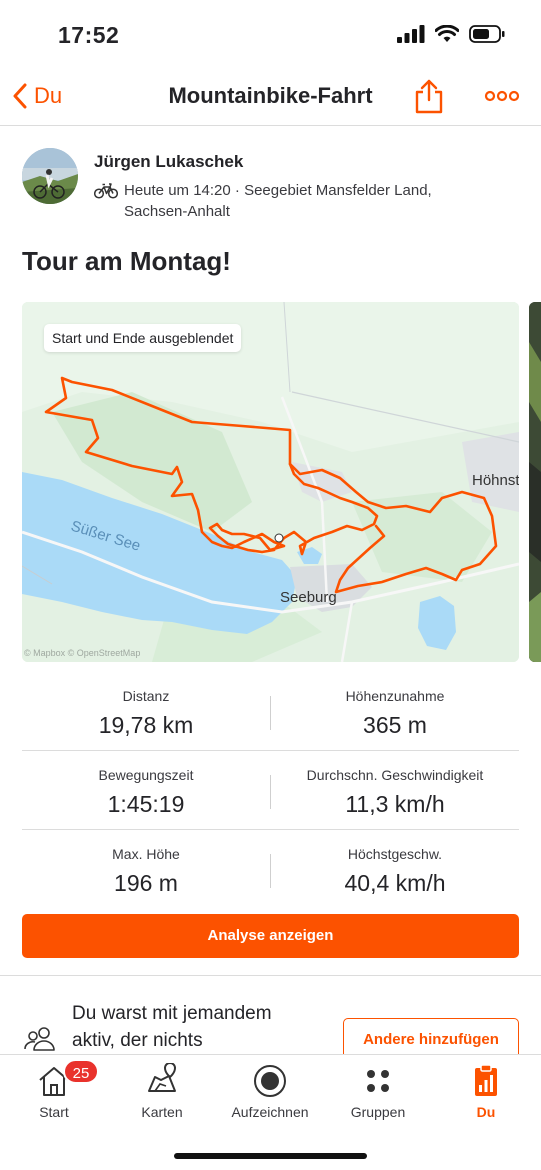 This screenshot has width=541, height=1170. I want to click on stat-value: 19,78 km, so click(146, 725).